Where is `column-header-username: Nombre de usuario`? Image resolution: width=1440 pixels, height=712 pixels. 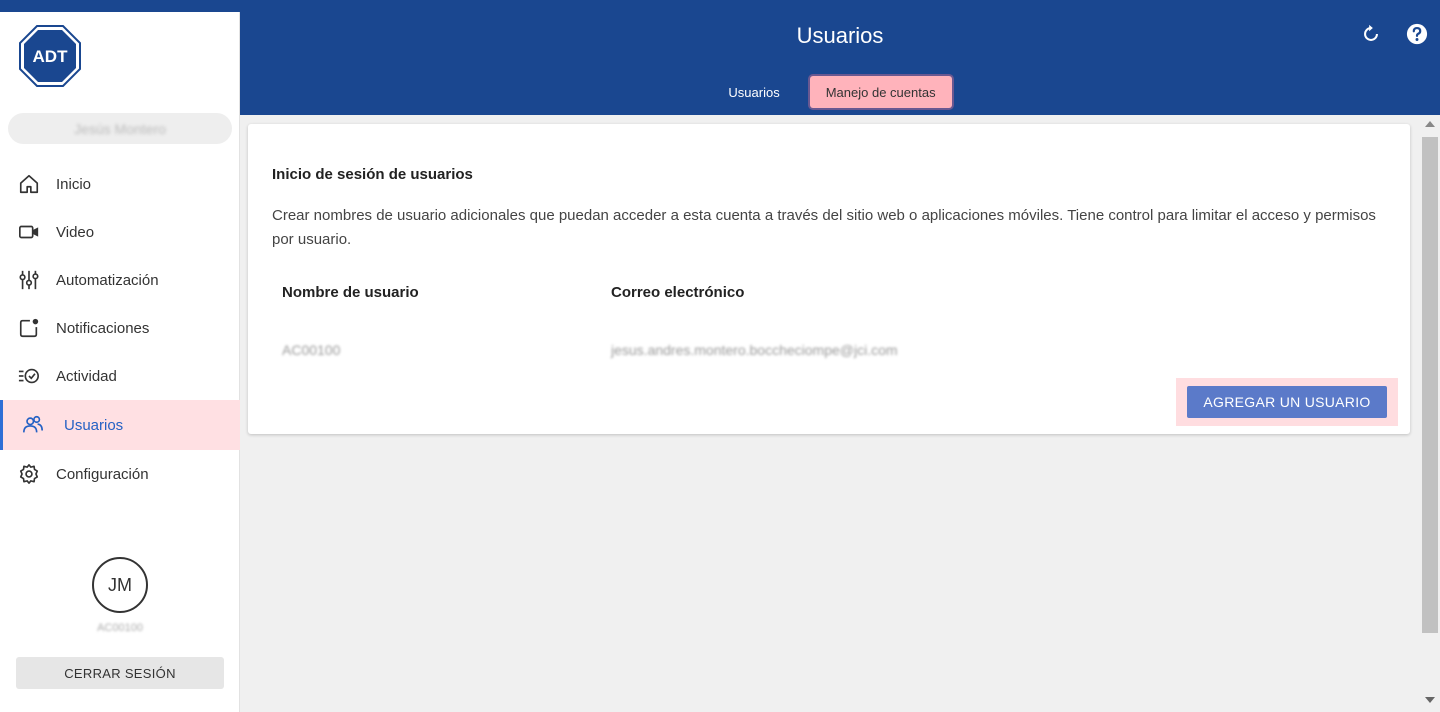
column-header-username: Nombre de usuario is located at coordinates (350, 292).